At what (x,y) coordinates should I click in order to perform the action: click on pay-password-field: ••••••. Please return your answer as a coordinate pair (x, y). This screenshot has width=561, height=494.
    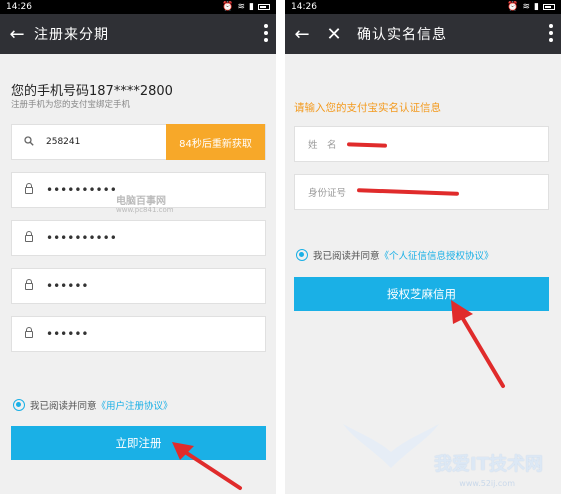
    Looking at the image, I should click on (138, 286).